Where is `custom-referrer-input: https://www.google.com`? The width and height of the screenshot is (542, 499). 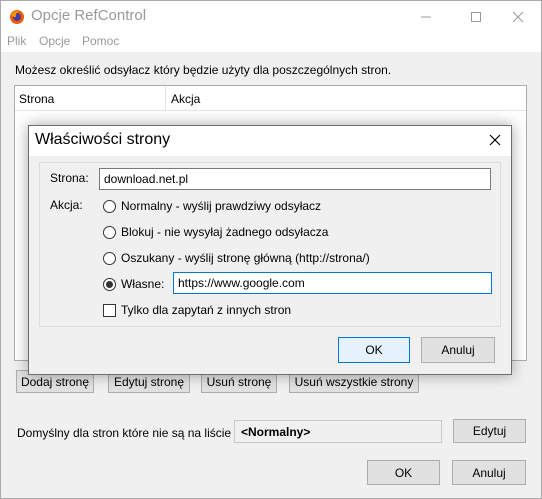
custom-referrer-input: https://www.google.com is located at coordinates (332, 283).